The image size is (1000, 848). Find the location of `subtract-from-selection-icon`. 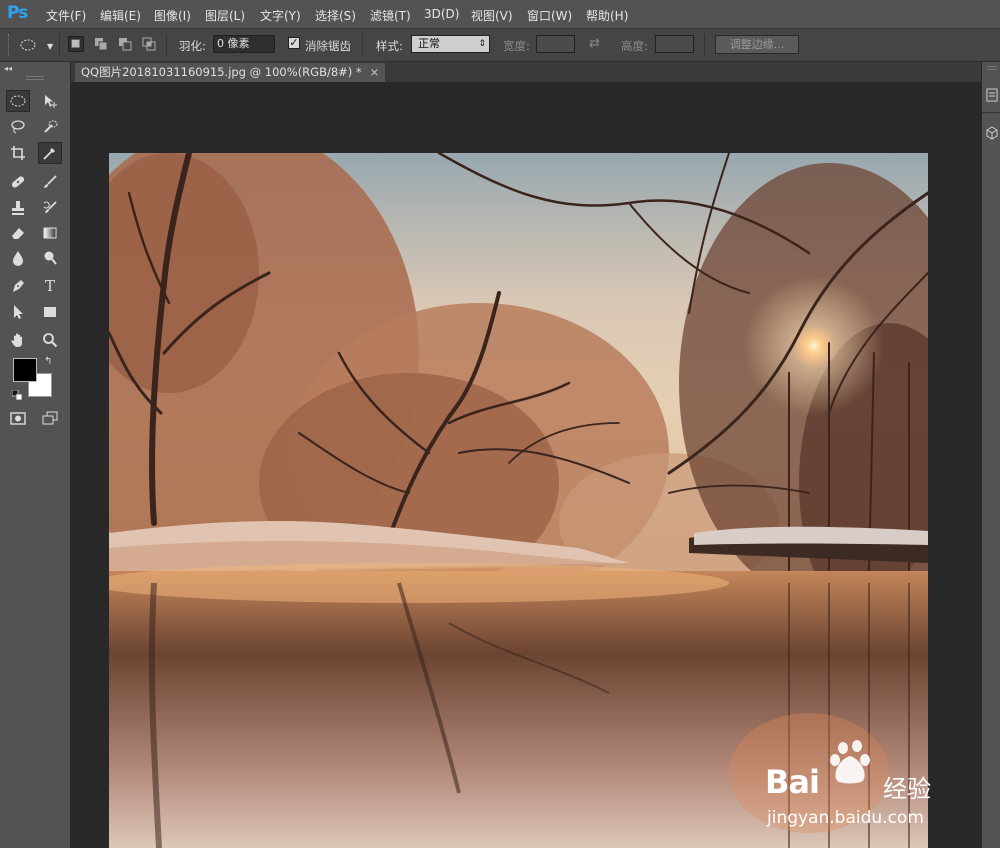

subtract-from-selection-icon is located at coordinates (125, 44).